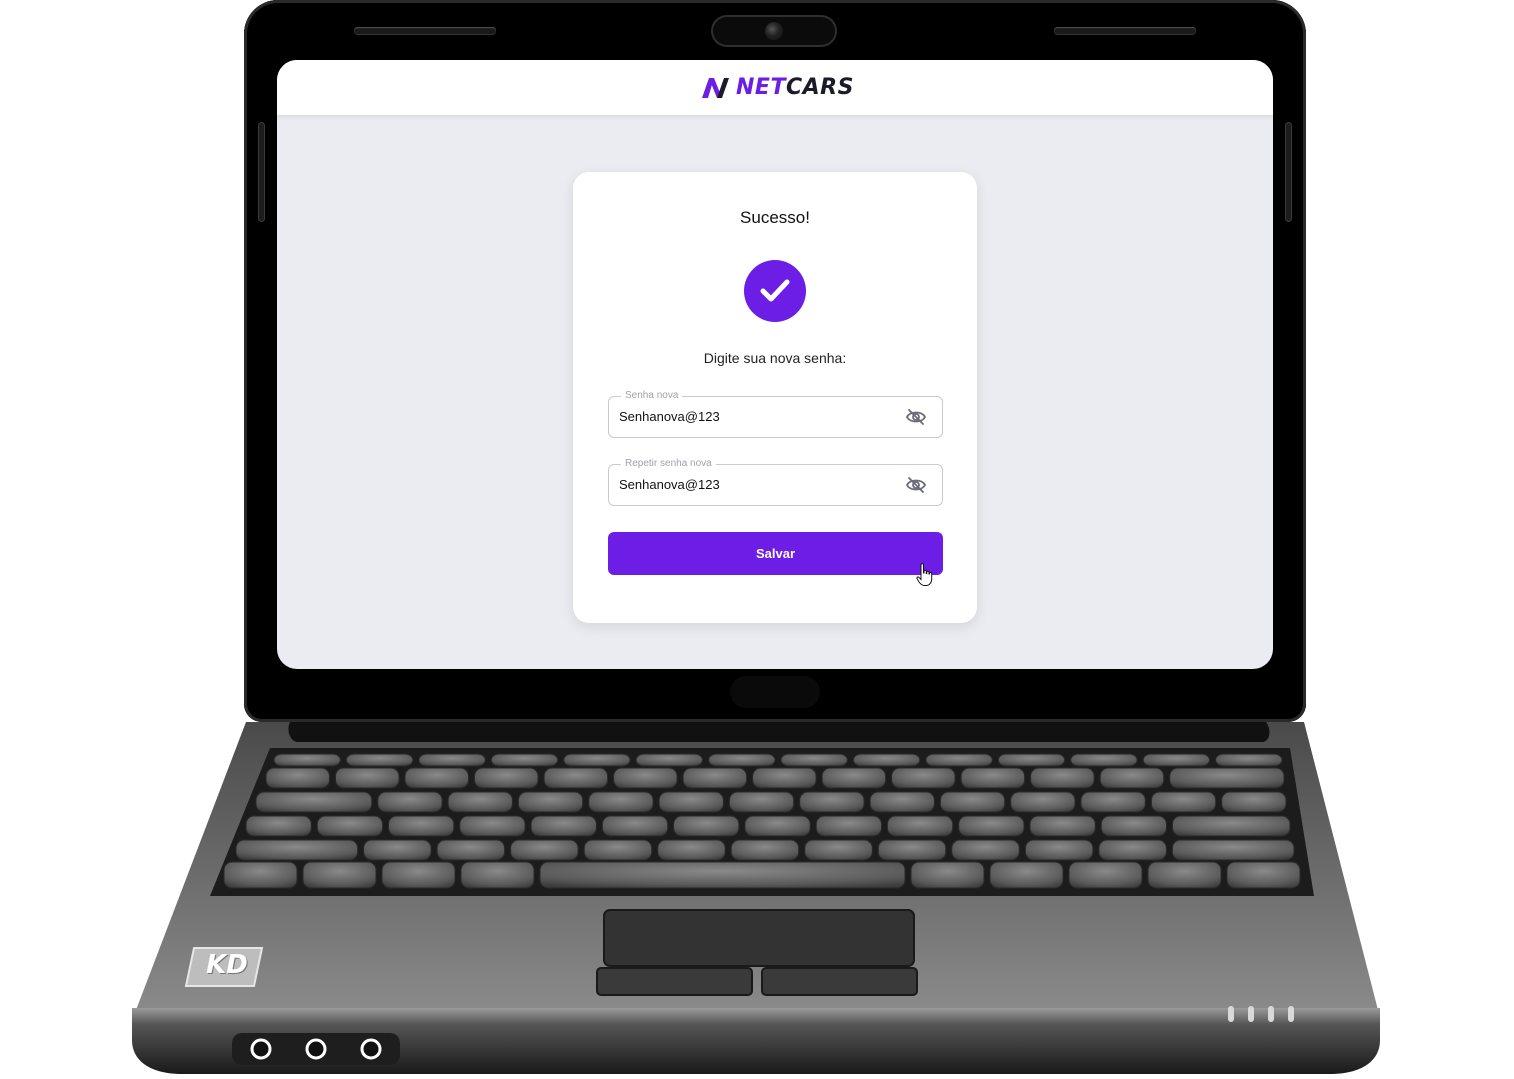 The height and width of the screenshot is (1079, 1514). I want to click on touchpad-left-button, so click(674, 981).